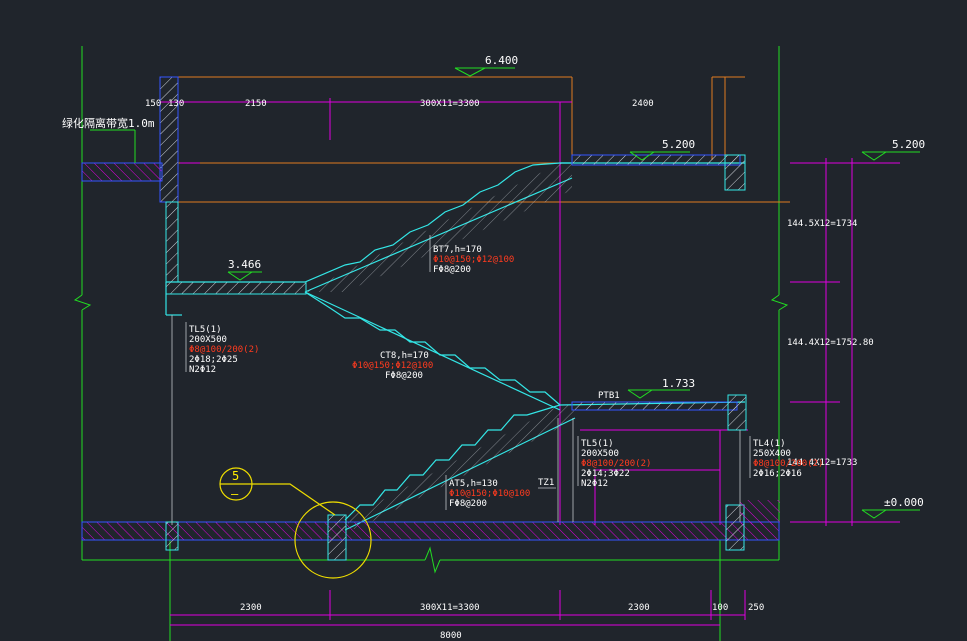 This screenshot has width=967, height=641. I want to click on level-0: ±0.000, so click(904, 502).